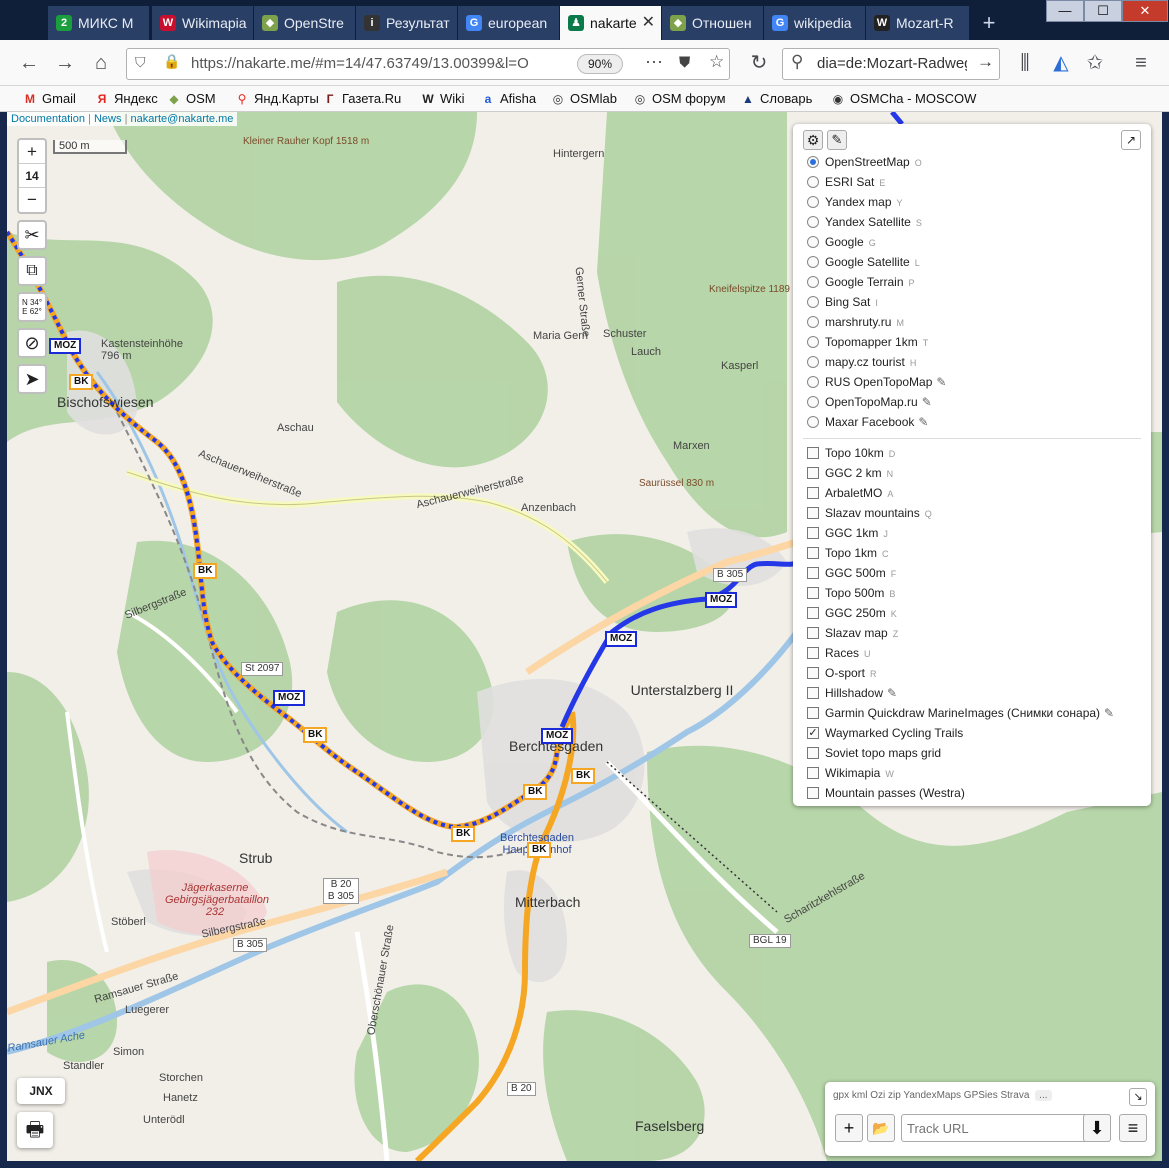 The width and height of the screenshot is (1169, 1168). I want to click on email-link: nakarte@nakarte.me, so click(181, 119).